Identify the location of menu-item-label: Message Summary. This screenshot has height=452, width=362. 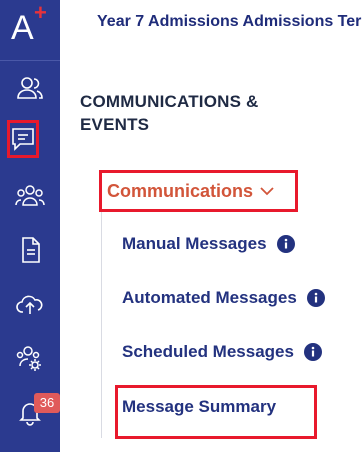
(199, 406).